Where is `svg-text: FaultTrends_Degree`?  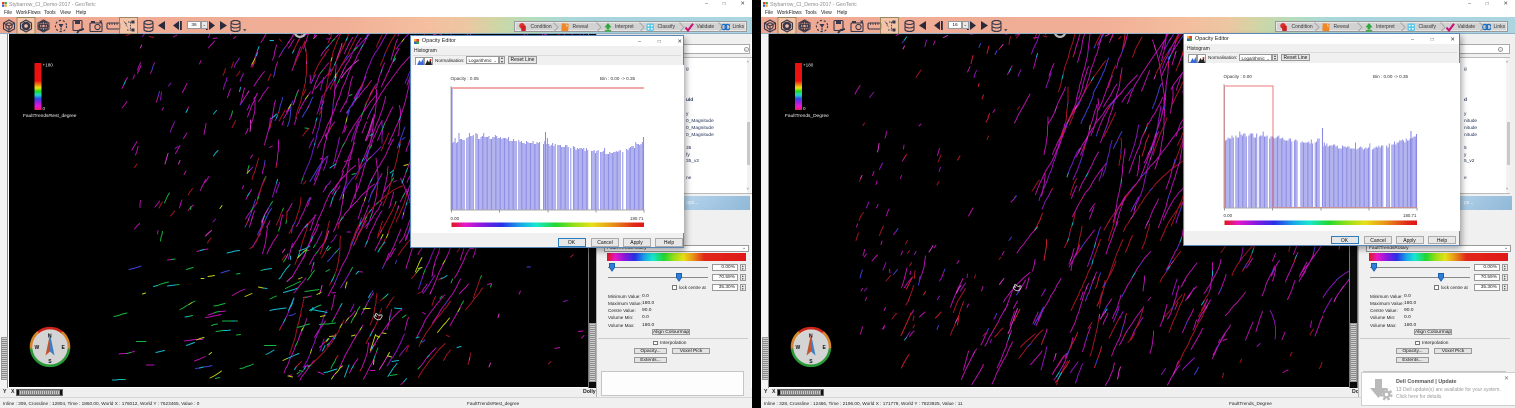 svg-text: FaultTrends_Degree is located at coordinates (807, 116).